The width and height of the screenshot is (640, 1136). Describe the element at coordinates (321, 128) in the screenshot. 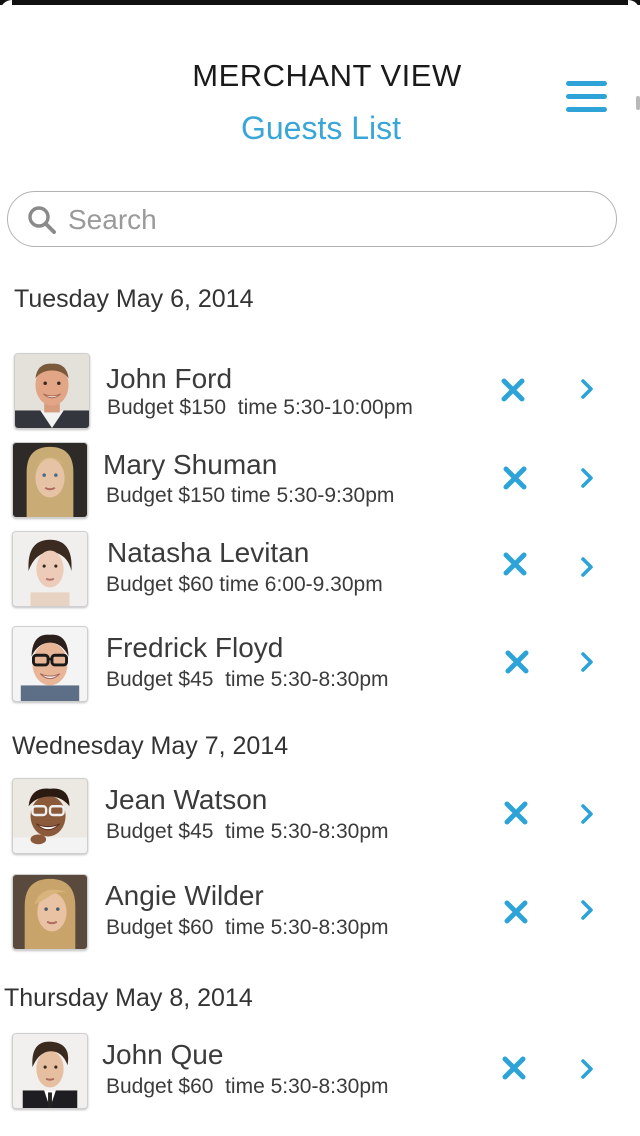

I see `page-subtitle: Guests List` at that location.